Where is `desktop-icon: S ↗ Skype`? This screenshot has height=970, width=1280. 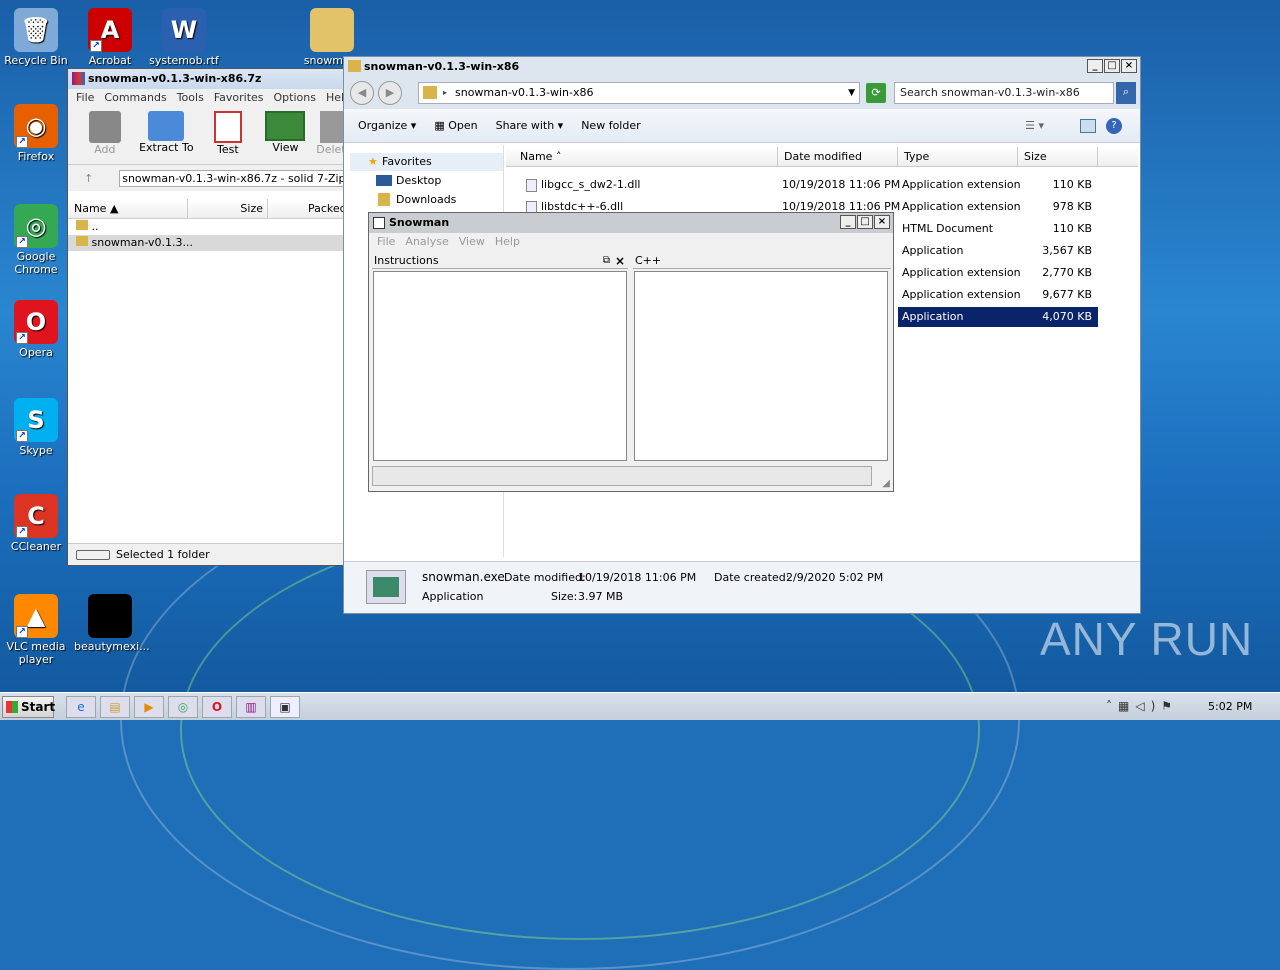 desktop-icon: S ↗ Skype is located at coordinates (36, 427).